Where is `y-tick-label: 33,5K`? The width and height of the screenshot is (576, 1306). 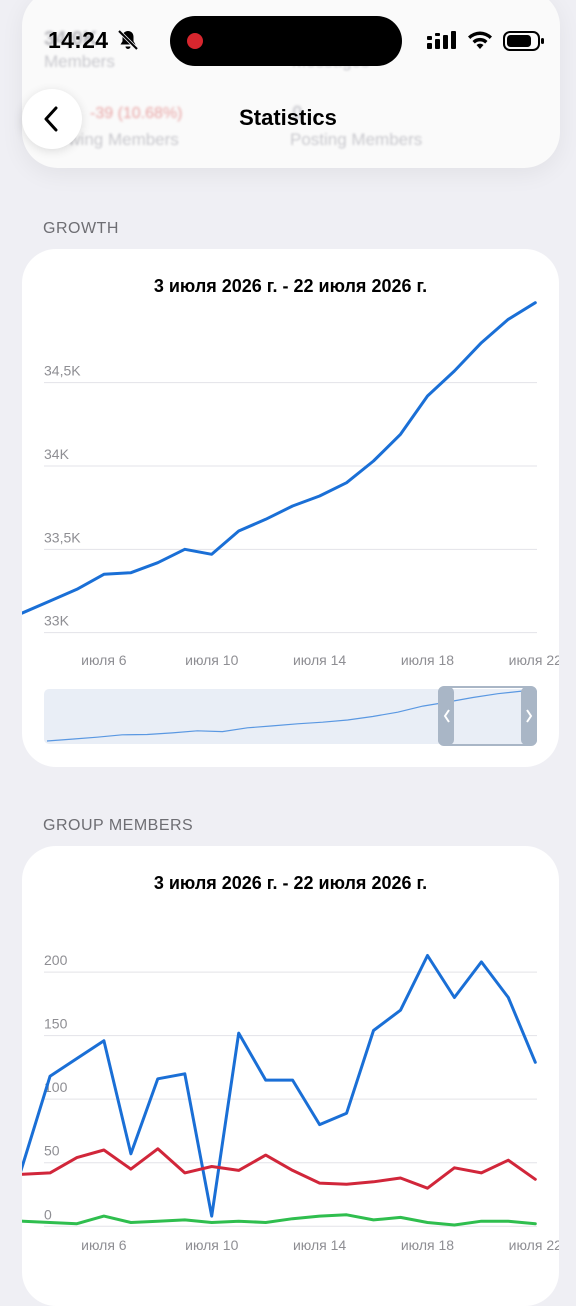 y-tick-label: 33,5K is located at coordinates (62, 537).